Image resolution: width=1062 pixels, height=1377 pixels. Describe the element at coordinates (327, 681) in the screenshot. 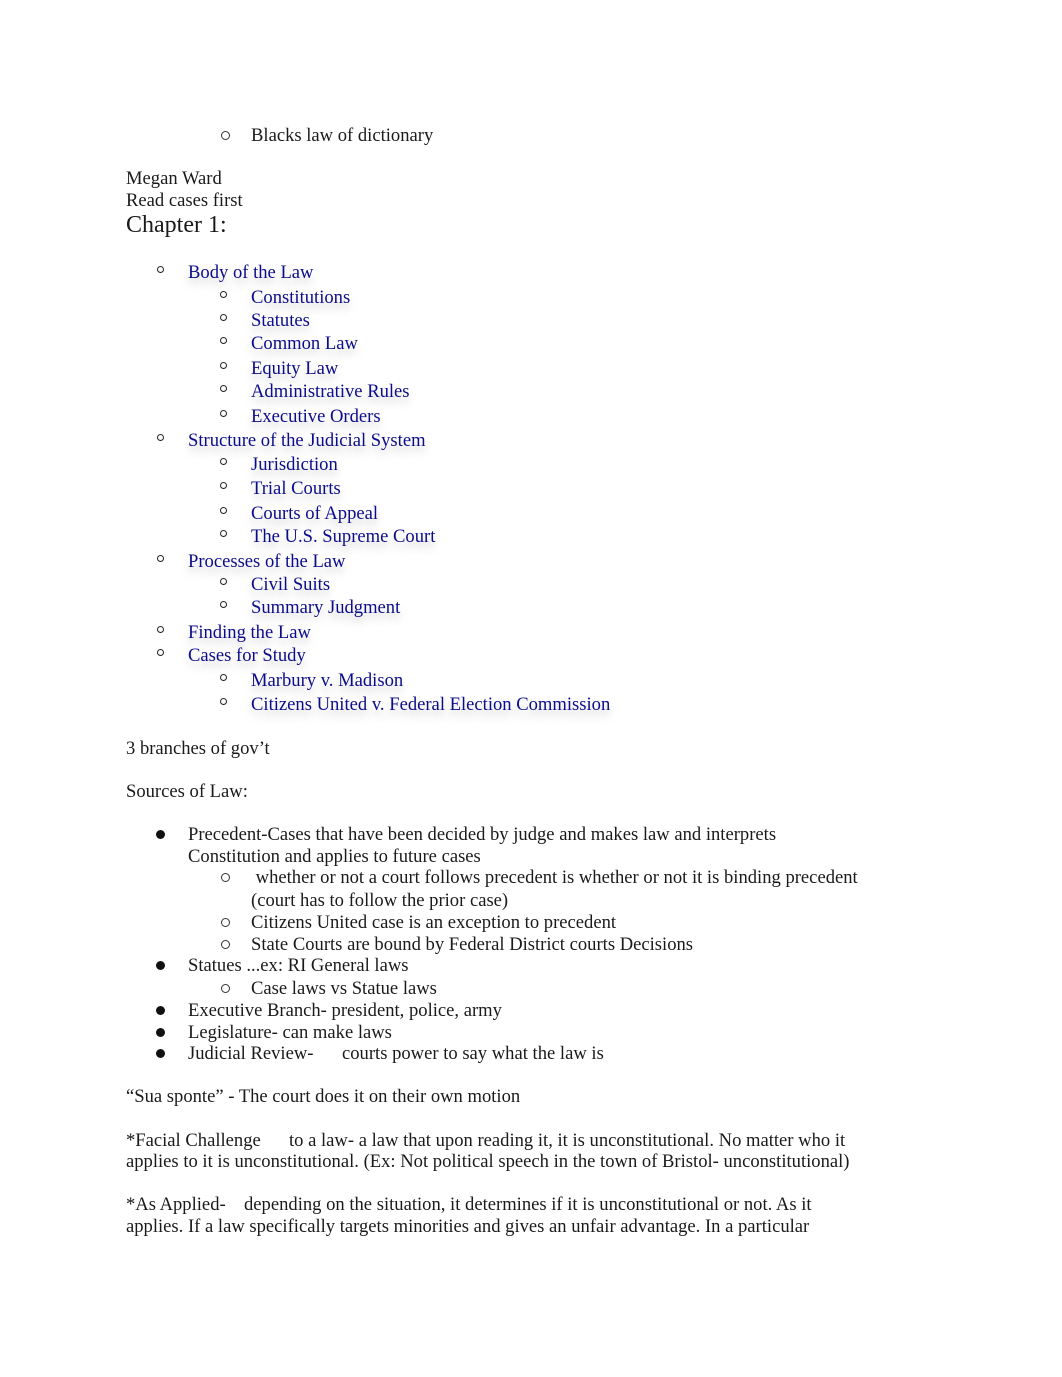

I see `toc-link-marbury-v-madison: Marbury v. Madison` at that location.